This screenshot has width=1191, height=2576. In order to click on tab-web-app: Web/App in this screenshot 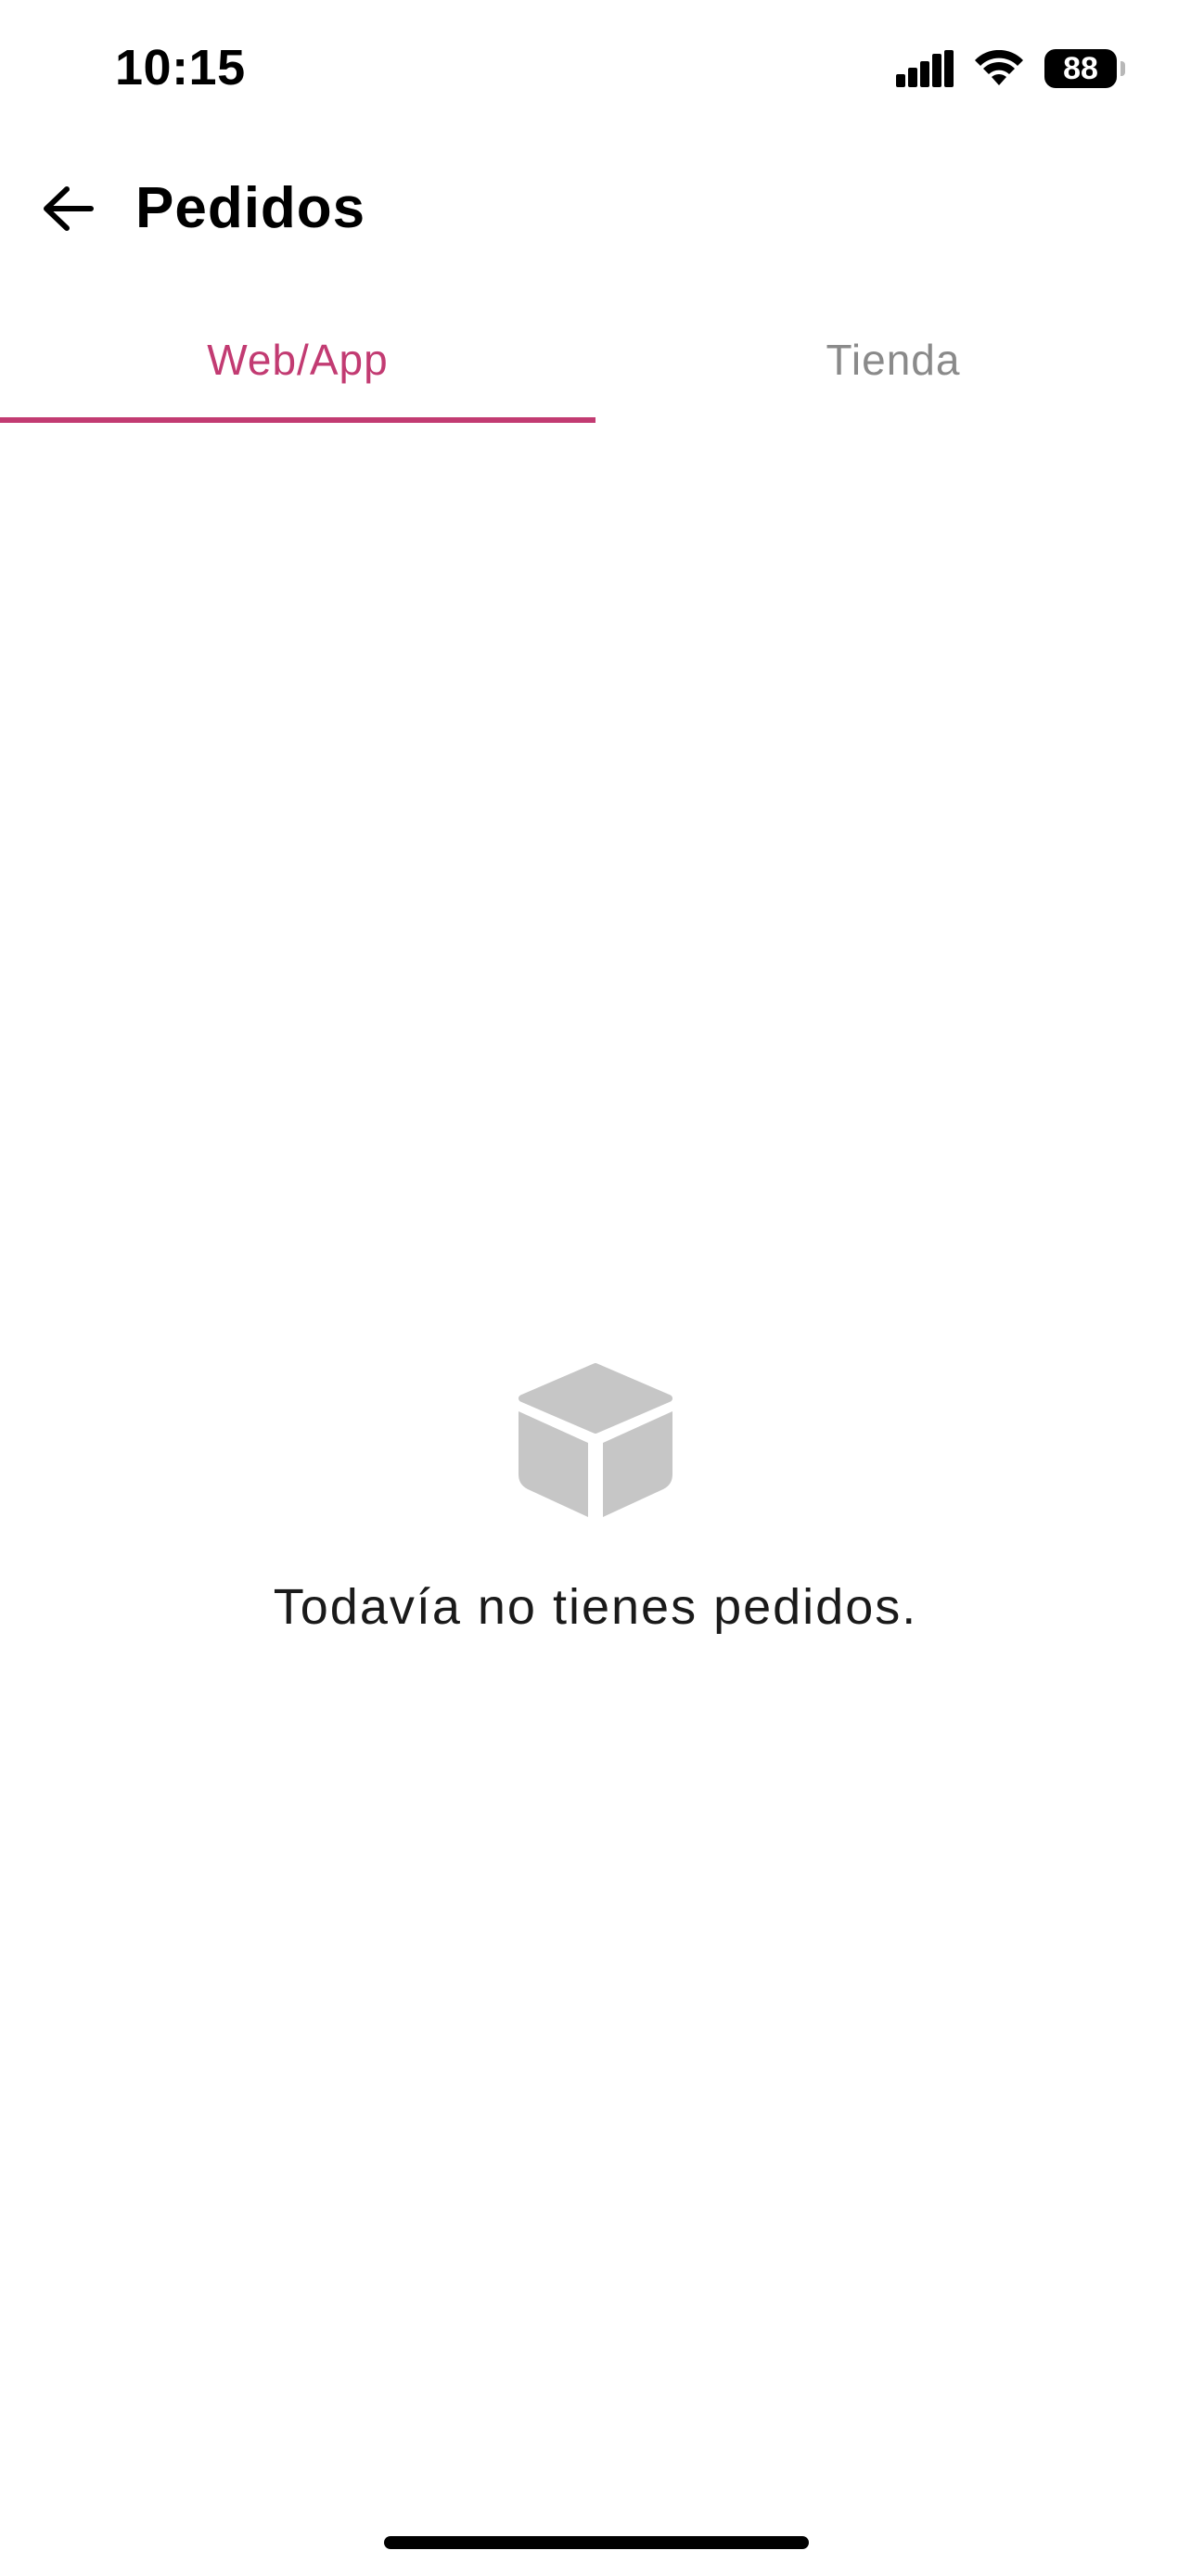, I will do `click(298, 360)`.